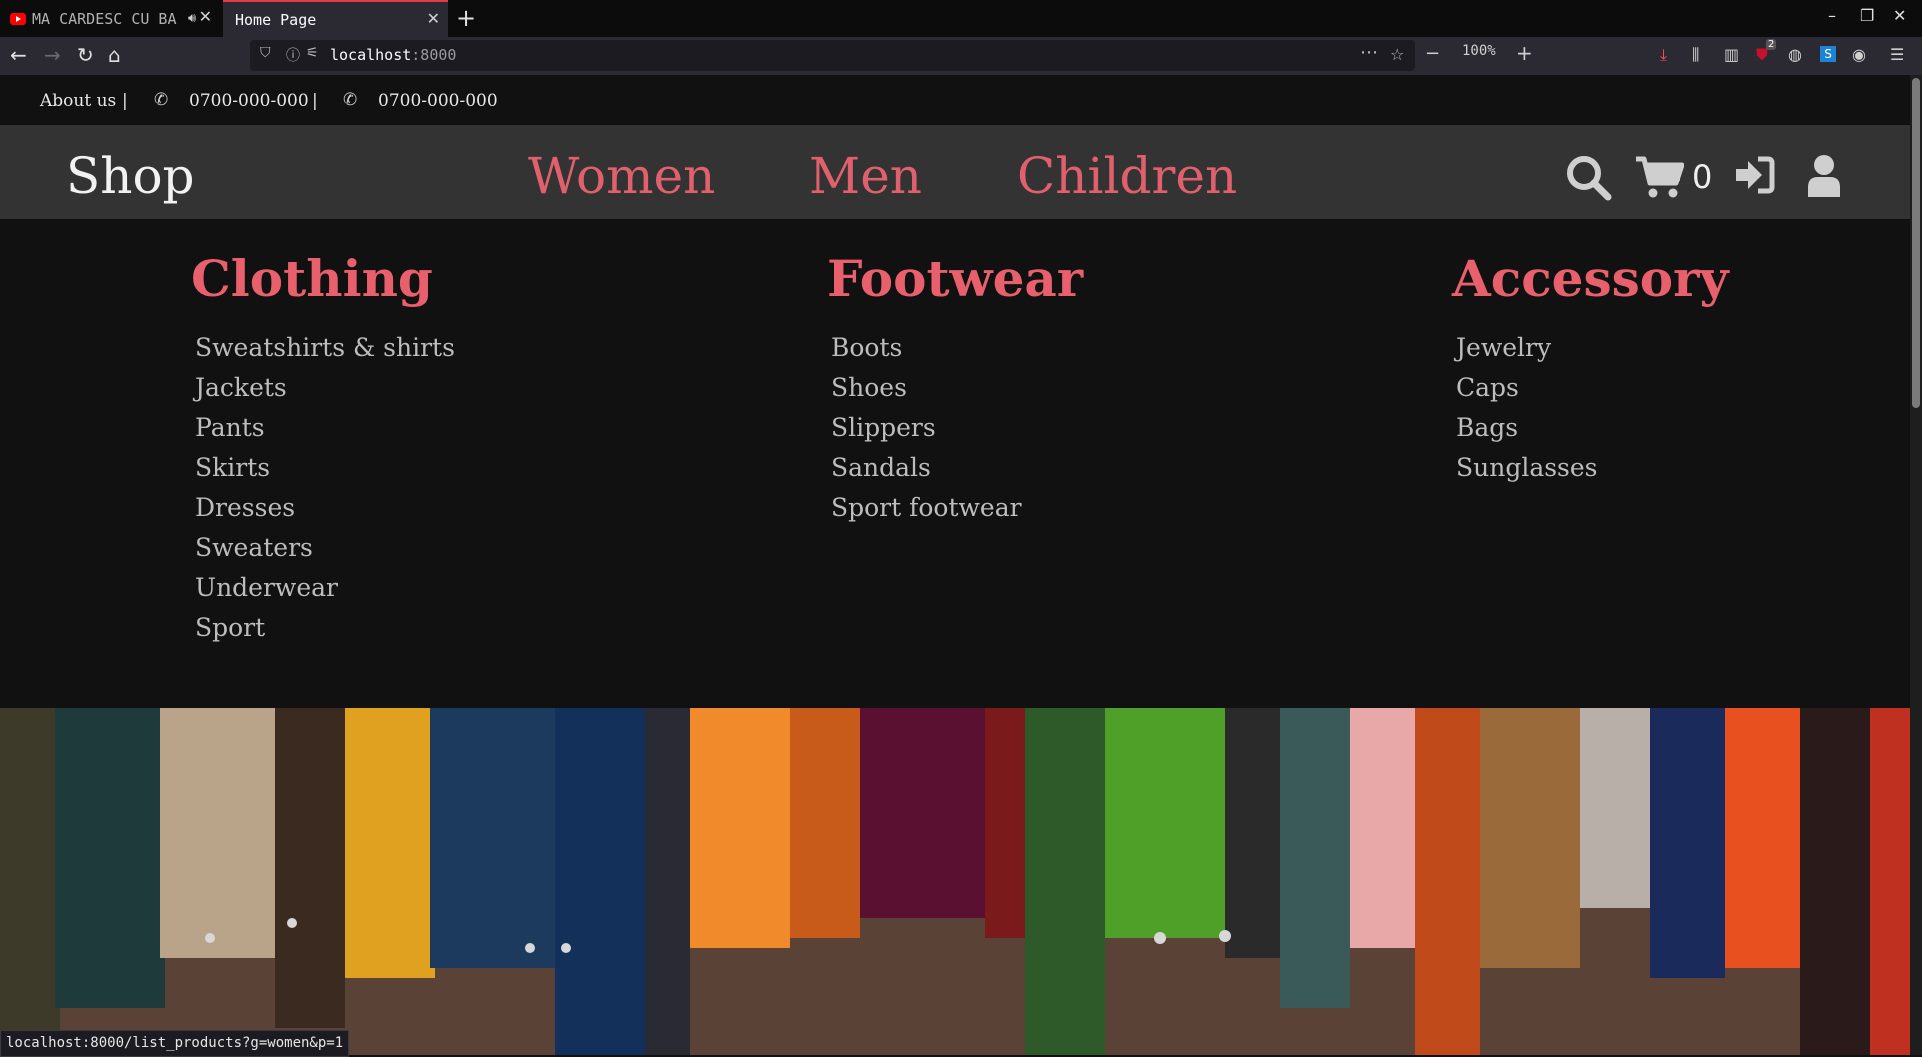 Image resolution: width=1922 pixels, height=1057 pixels. I want to click on accessory-list: Jewelry Caps Bags Sunglasses, so click(1527, 408).